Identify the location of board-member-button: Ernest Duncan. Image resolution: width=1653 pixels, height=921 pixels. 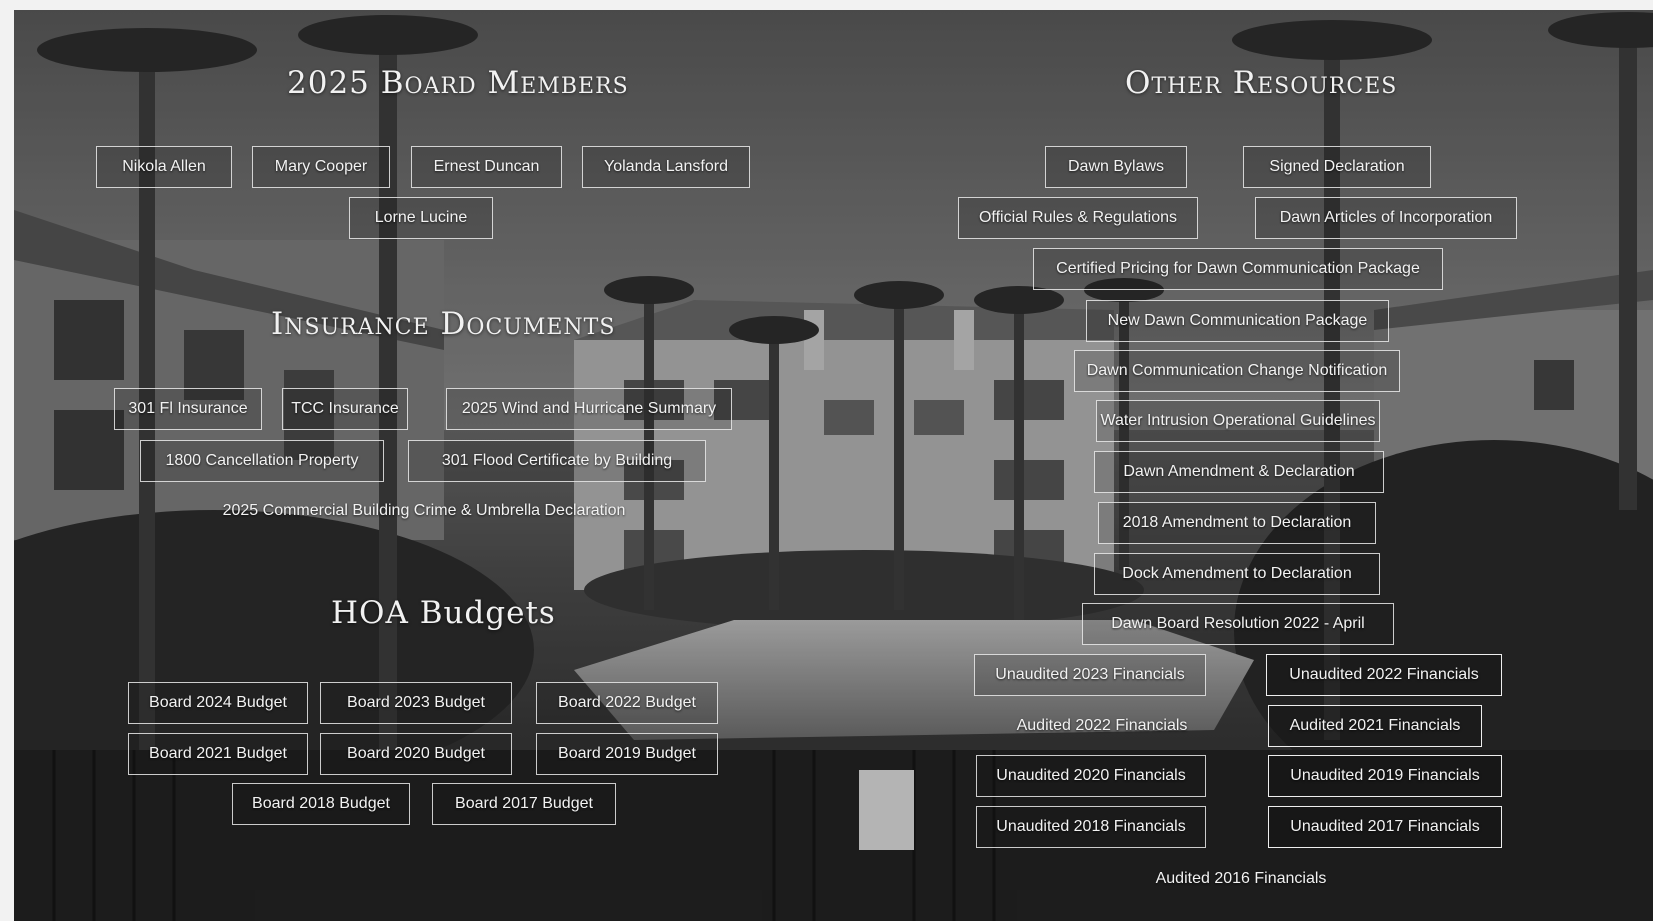
(486, 167).